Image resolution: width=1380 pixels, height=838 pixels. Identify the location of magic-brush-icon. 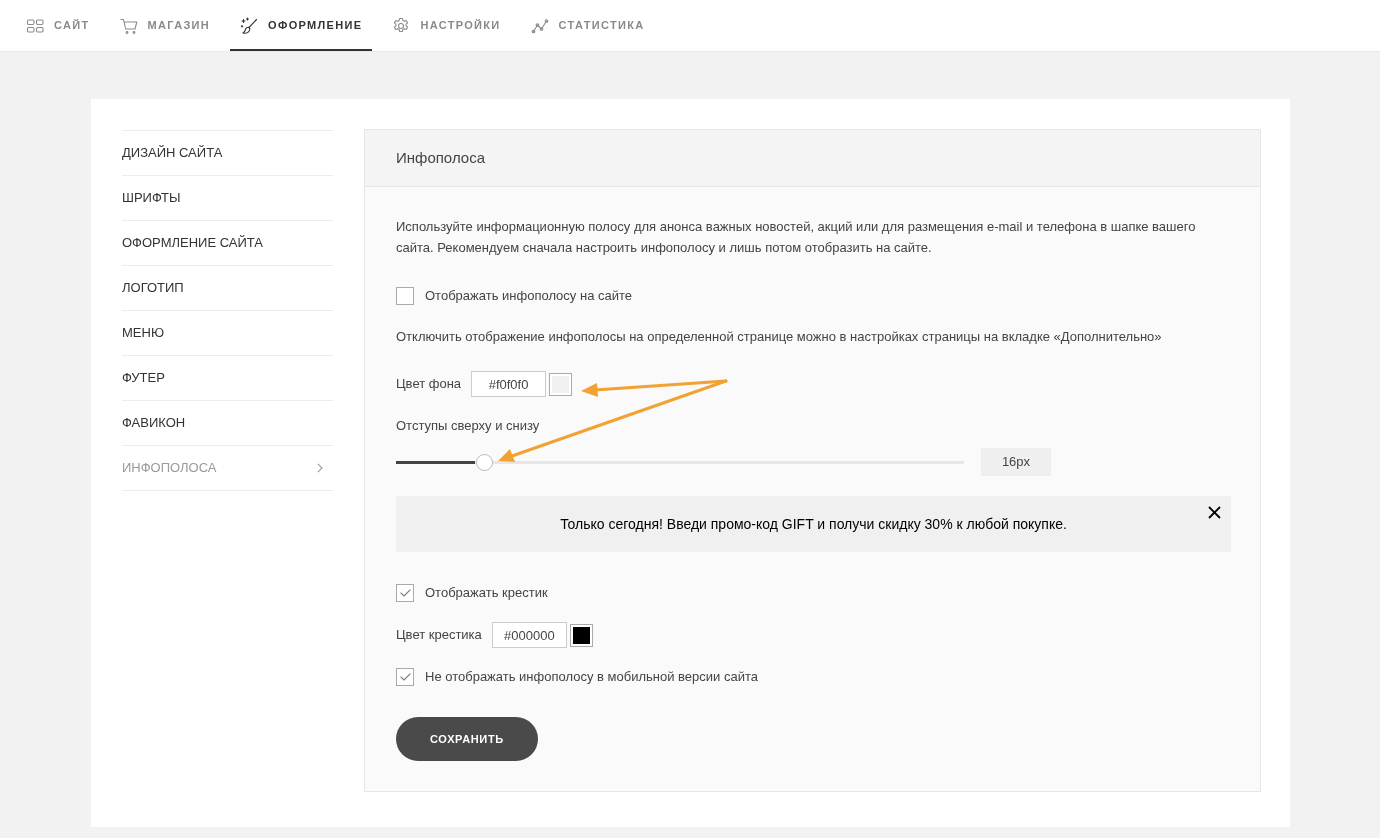
(249, 25).